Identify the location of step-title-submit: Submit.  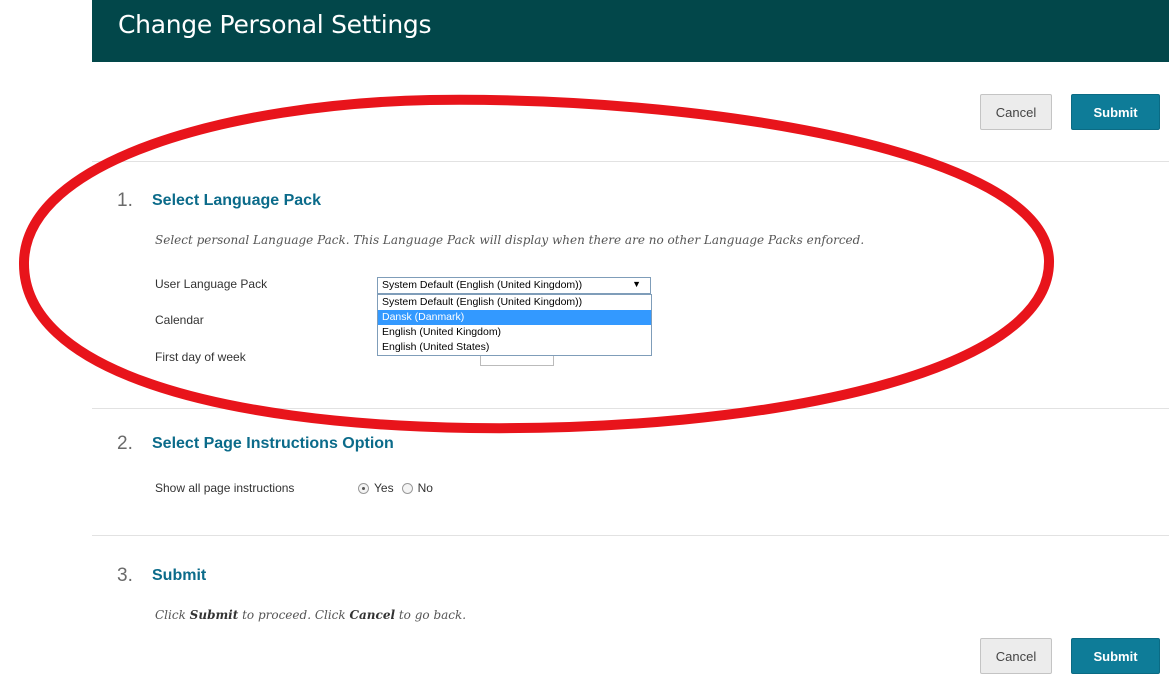
(179, 575).